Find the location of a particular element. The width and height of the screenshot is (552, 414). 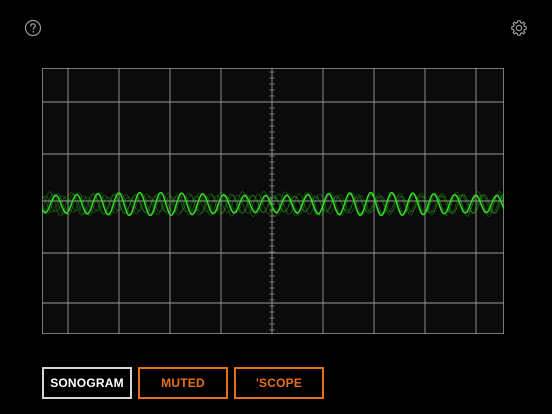

help-icon is located at coordinates (33, 28).